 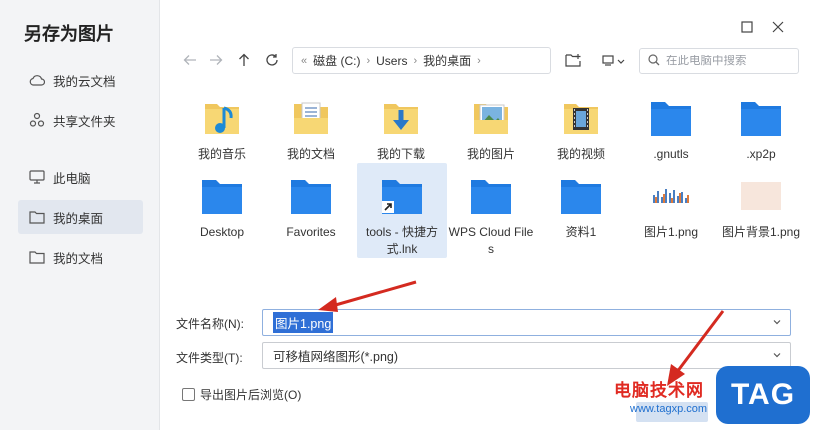 What do you see at coordinates (251, 395) in the screenshot?
I see `checkbox-label: 导出图片后浏览(O)` at bounding box center [251, 395].